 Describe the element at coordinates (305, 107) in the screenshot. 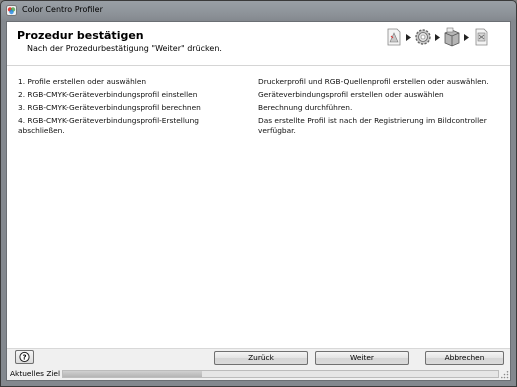

I see `procedure-description: Berechnung durchführen.` at that location.